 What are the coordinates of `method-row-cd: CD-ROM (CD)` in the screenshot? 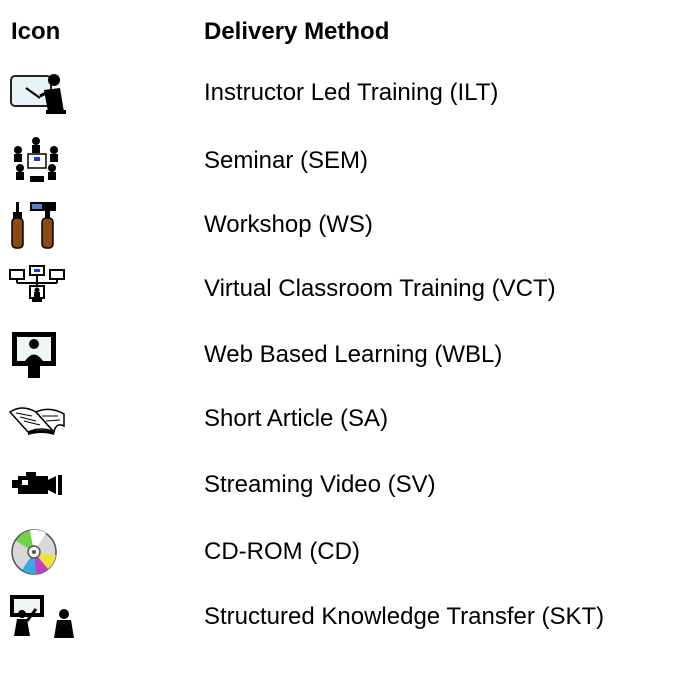 It's located at (347, 552).